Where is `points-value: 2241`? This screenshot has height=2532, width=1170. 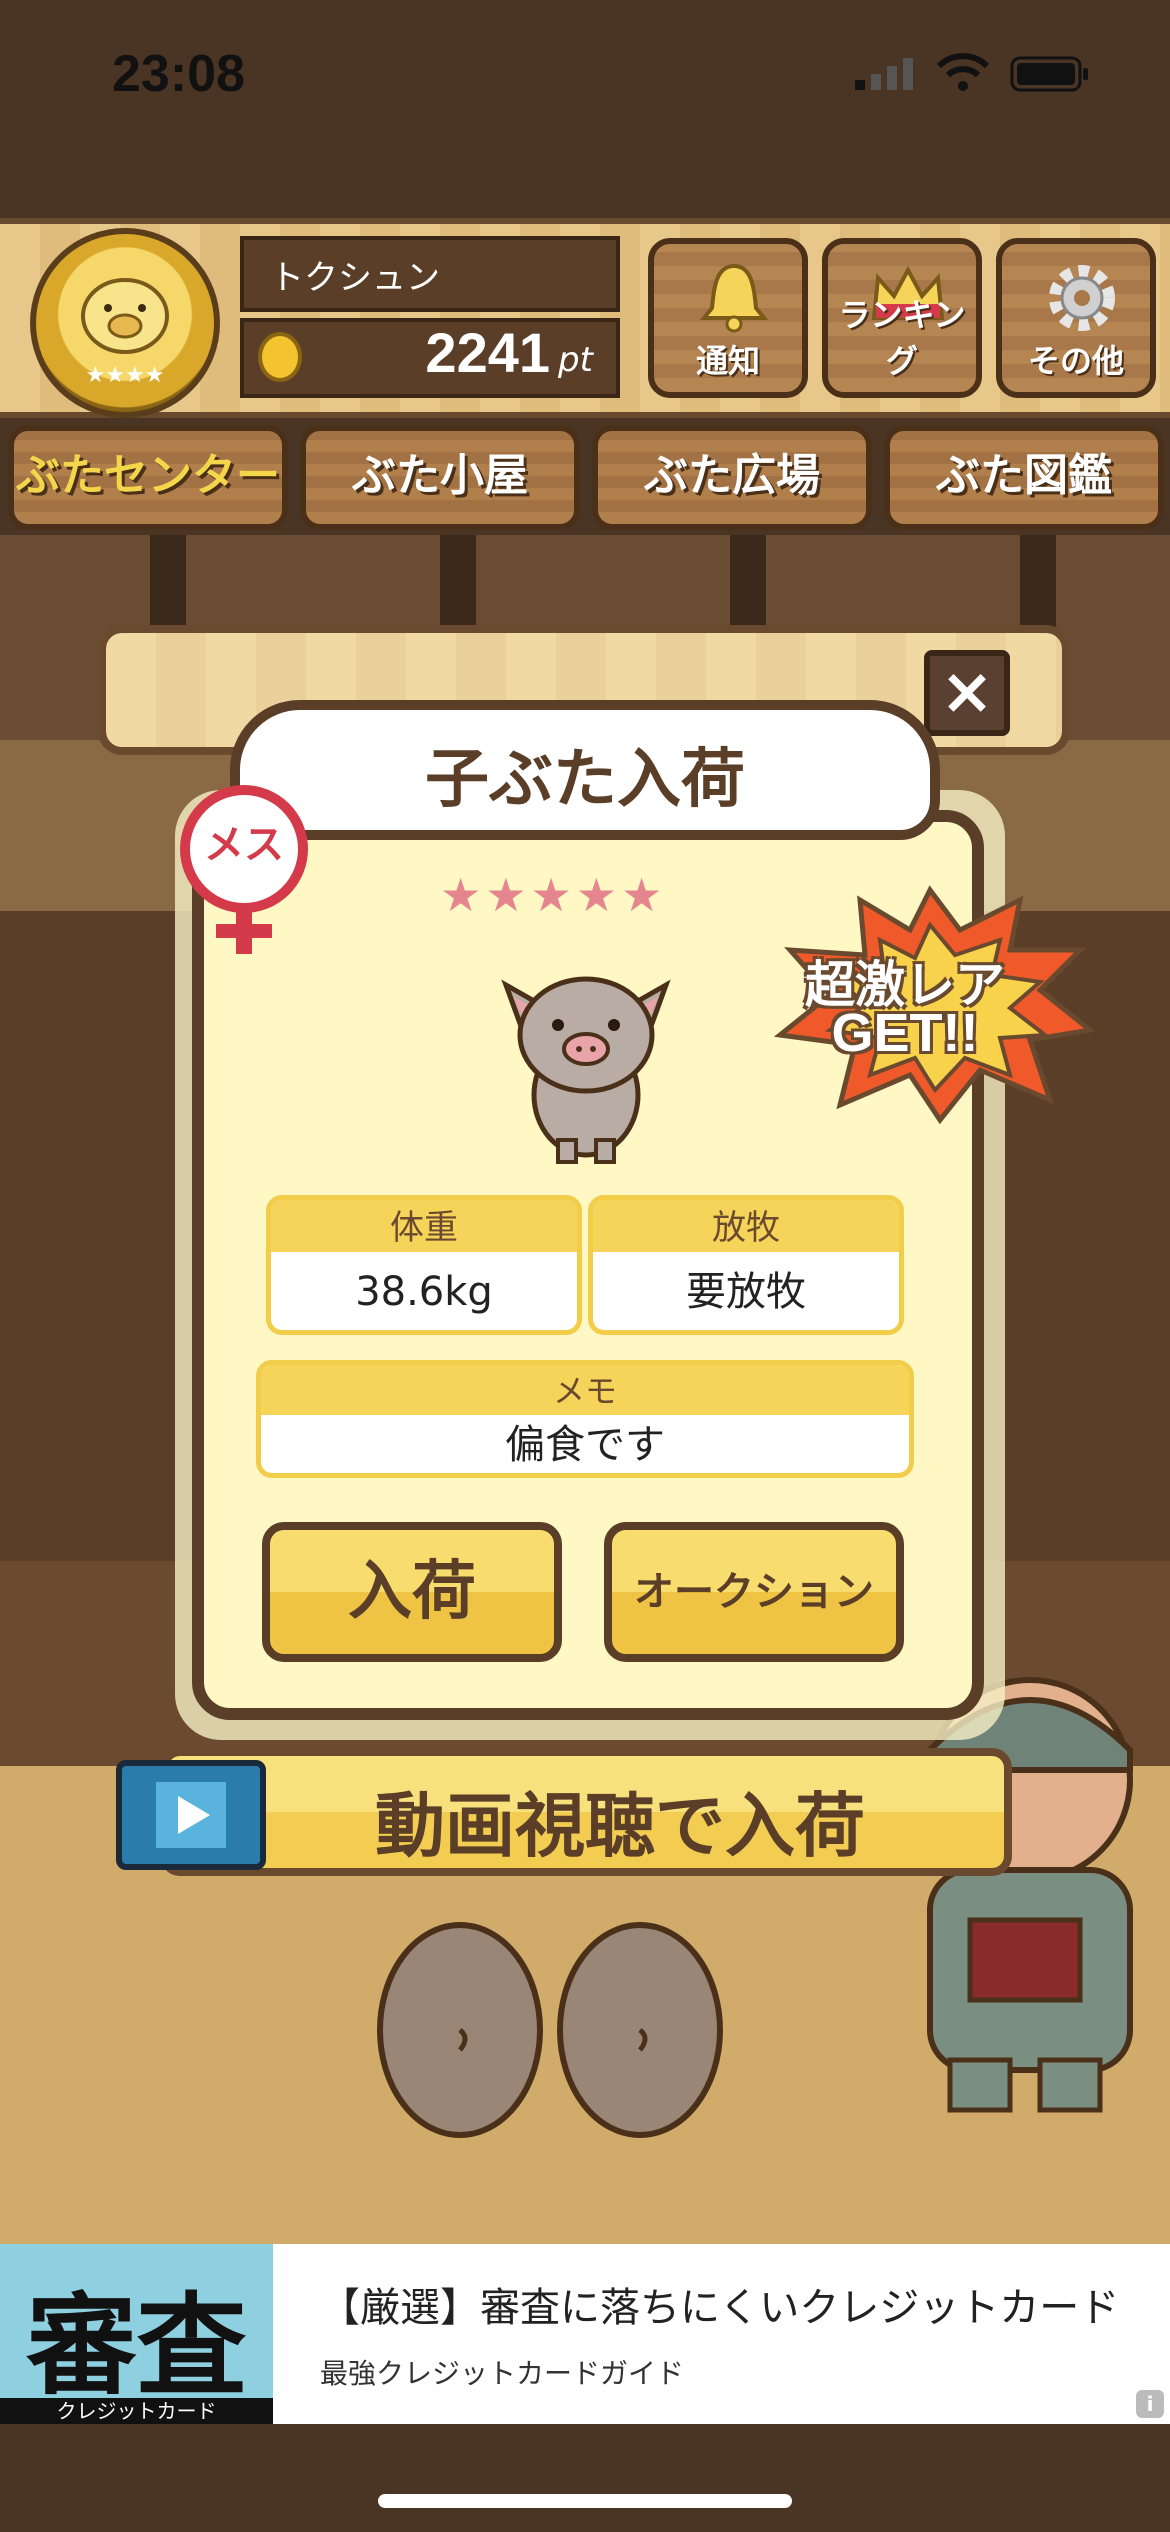 points-value: 2241 is located at coordinates (487, 352).